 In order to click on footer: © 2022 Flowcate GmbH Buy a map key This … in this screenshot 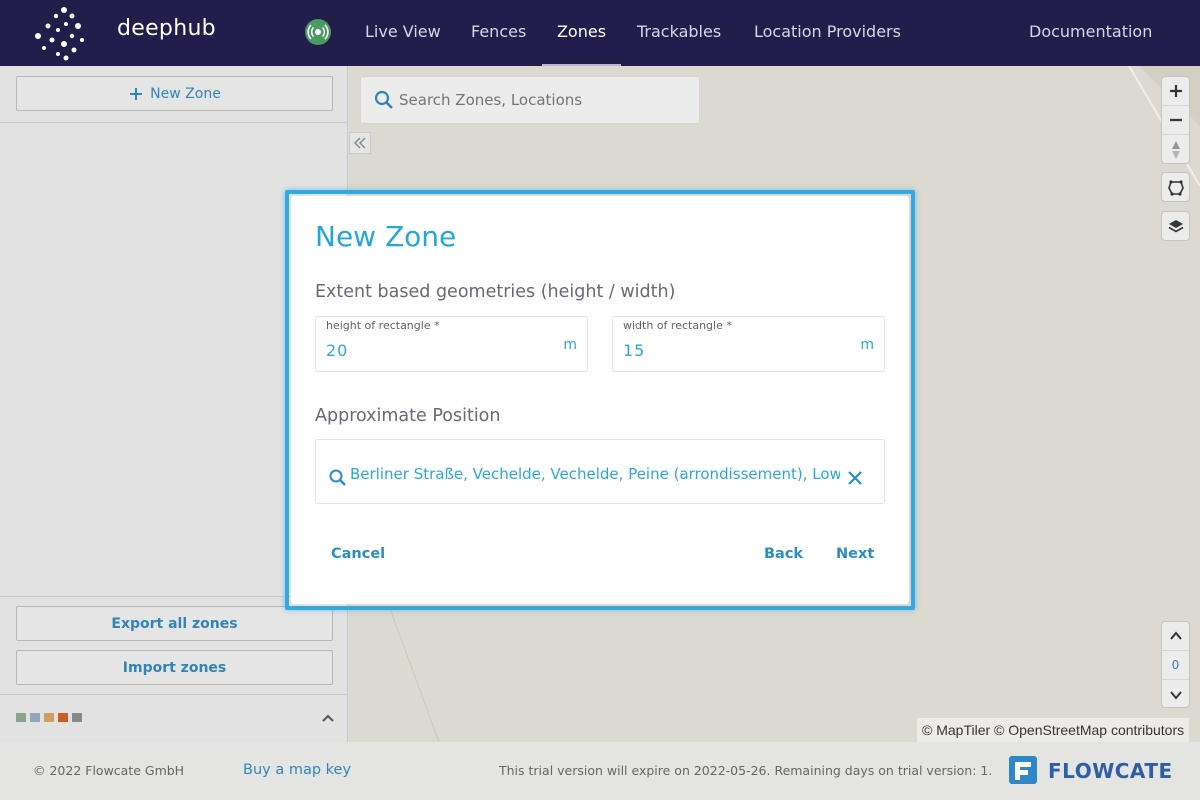, I will do `click(600, 771)`.